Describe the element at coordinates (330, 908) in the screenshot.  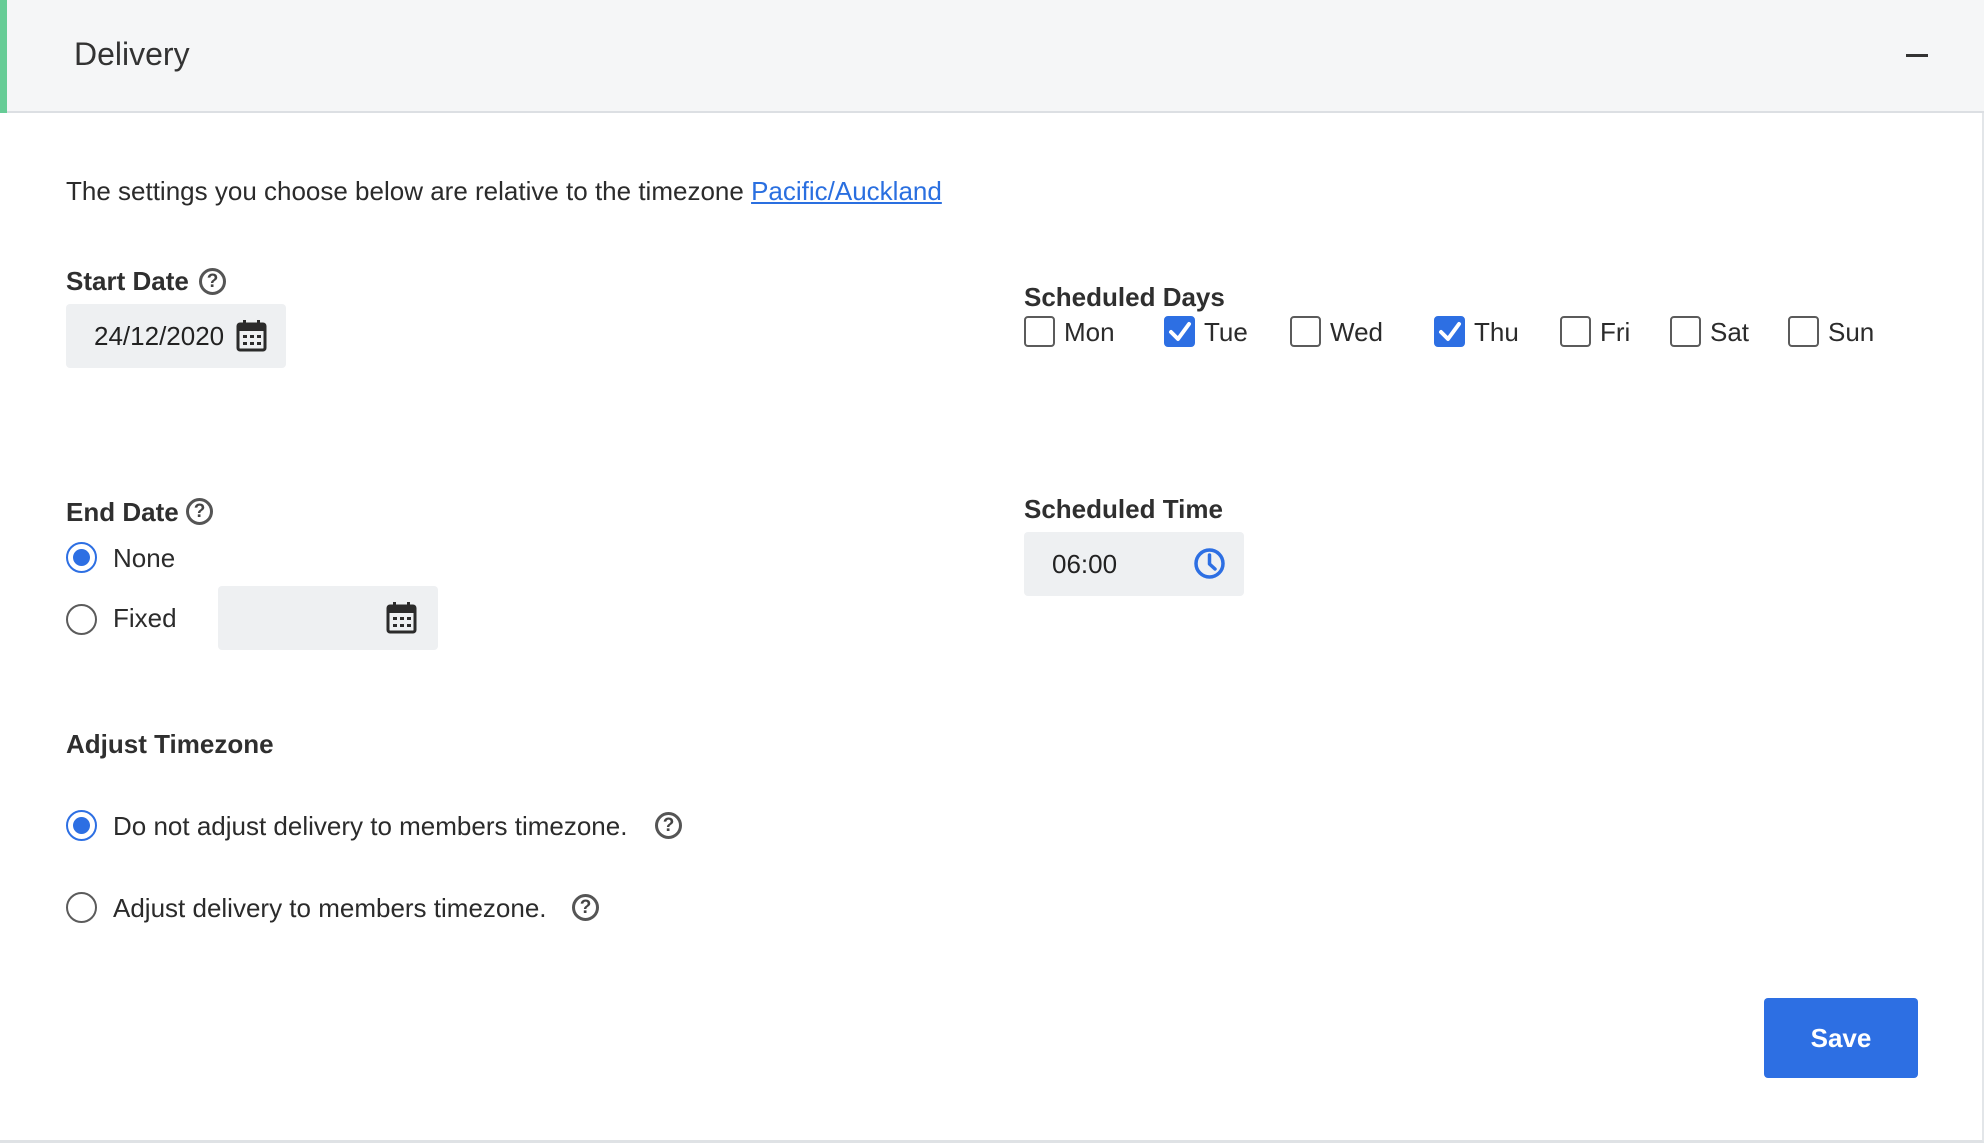
I see `adjust-timezone-option-label: Adjust delivery to members timezone.` at that location.